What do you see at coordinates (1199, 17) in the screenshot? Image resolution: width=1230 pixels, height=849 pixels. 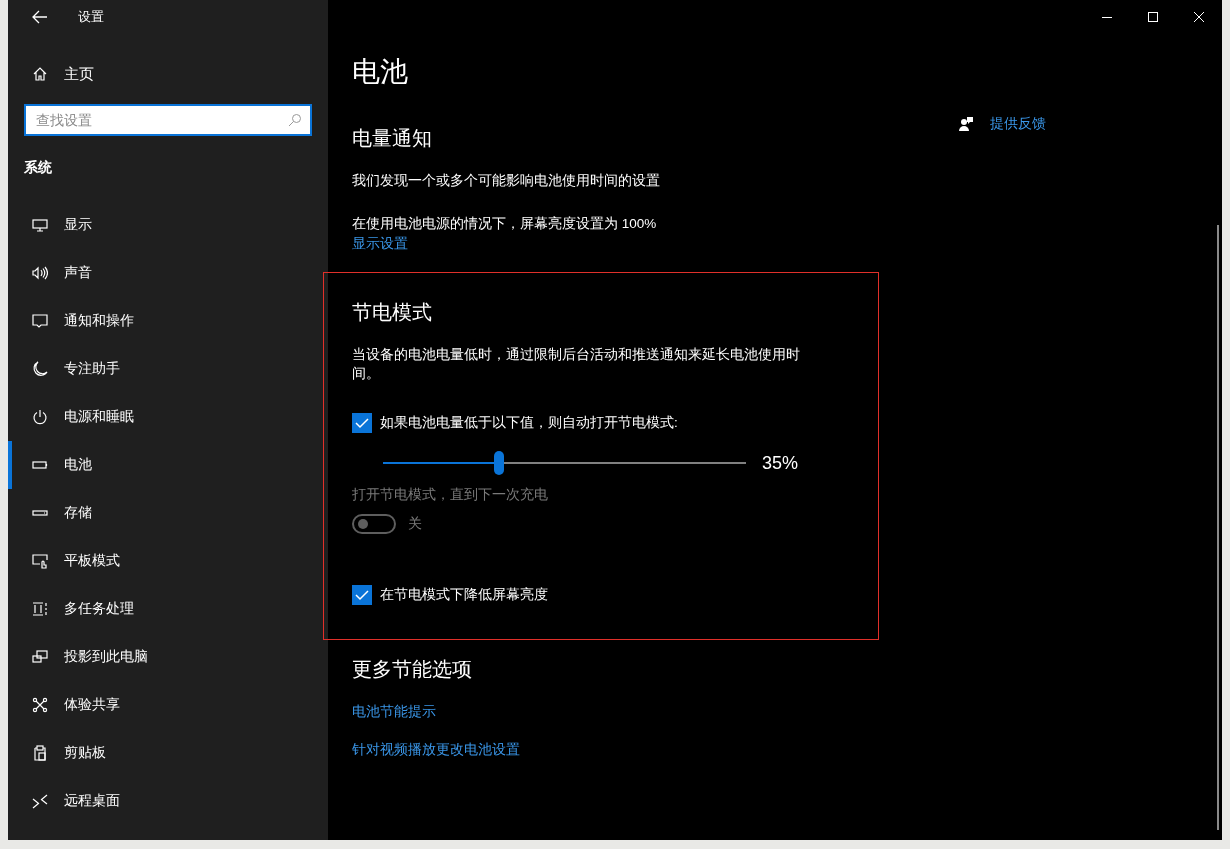 I see `close-icon` at bounding box center [1199, 17].